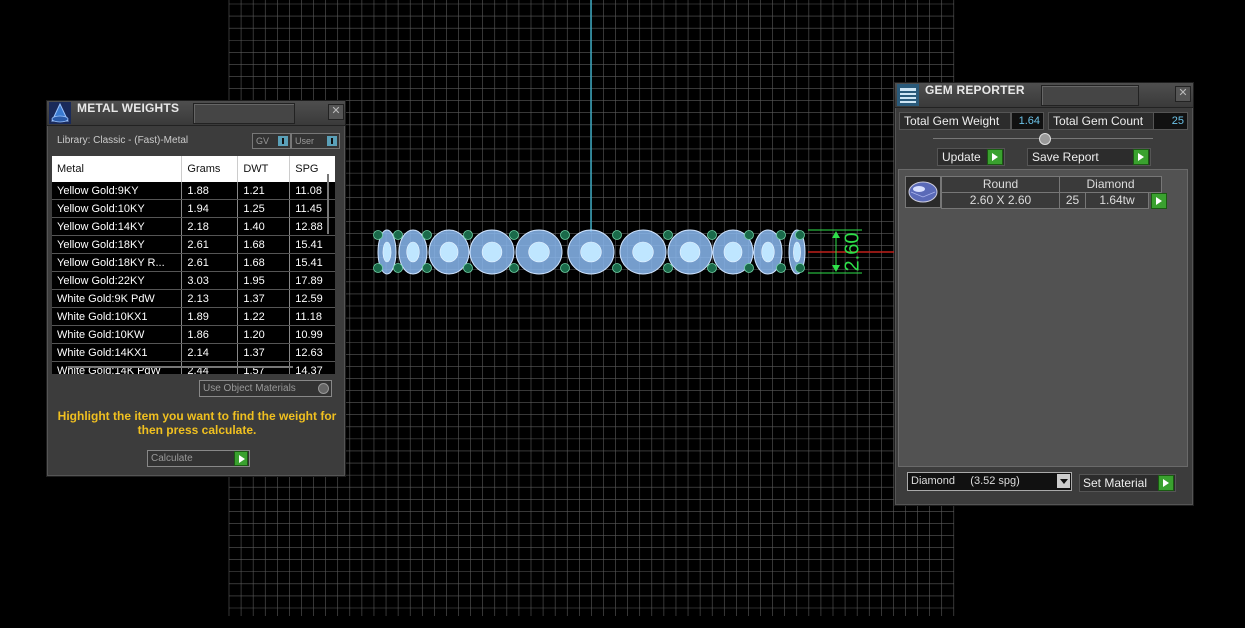 The height and width of the screenshot is (628, 1245). Describe the element at coordinates (210, 280) in the screenshot. I see `grams-value: 3.03` at that location.